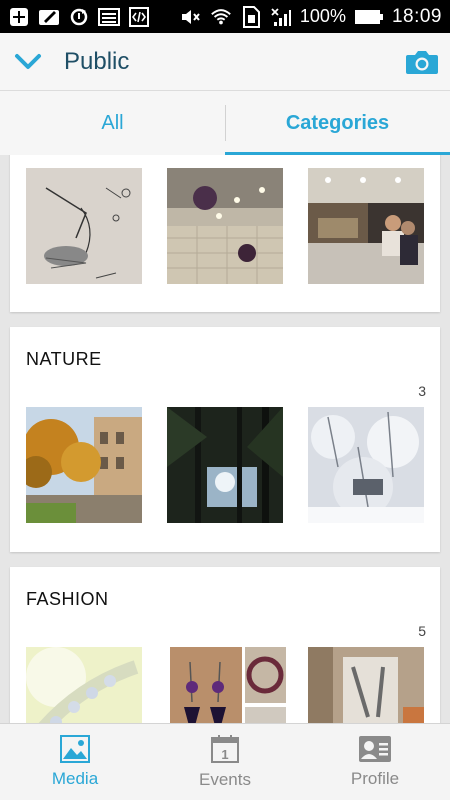 The width and height of the screenshot is (450, 800). What do you see at coordinates (225, 62) in the screenshot?
I see `app-bar: Public` at bounding box center [225, 62].